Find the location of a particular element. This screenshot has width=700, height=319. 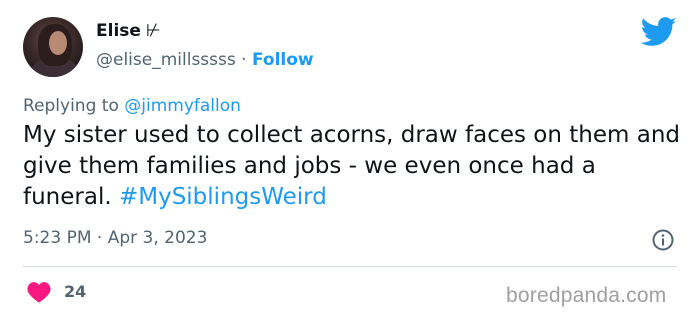

author-name: Elise is located at coordinates (118, 31).